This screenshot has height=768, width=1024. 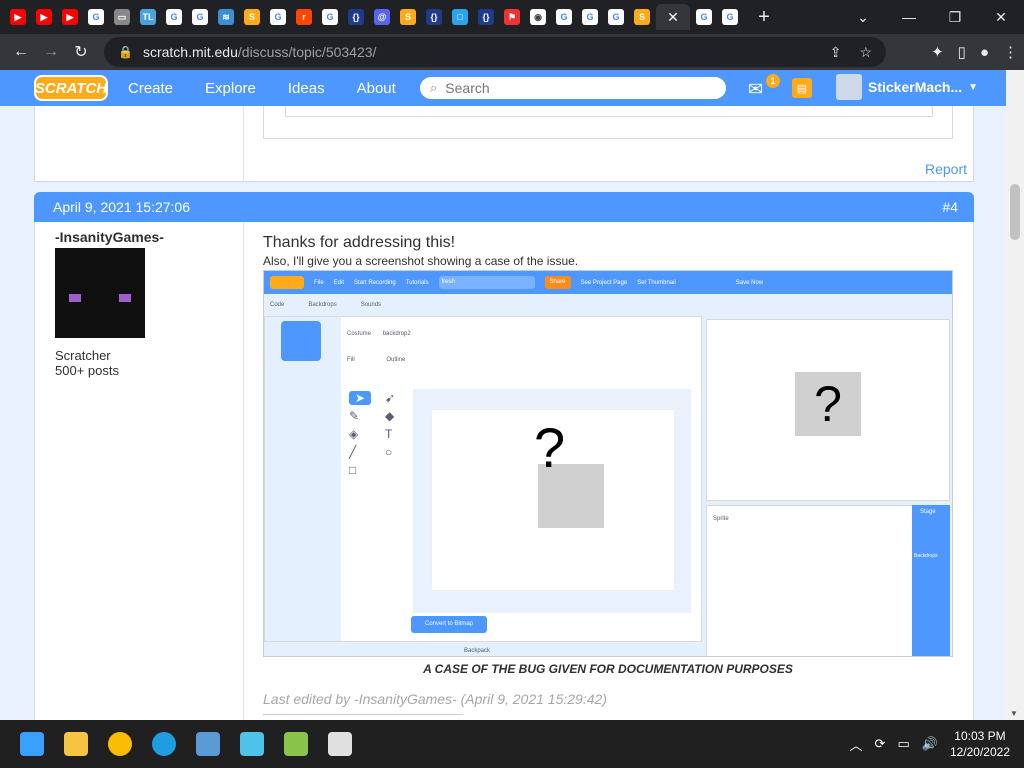 I want to click on tab-wave: ≋, so click(x=226, y=17).